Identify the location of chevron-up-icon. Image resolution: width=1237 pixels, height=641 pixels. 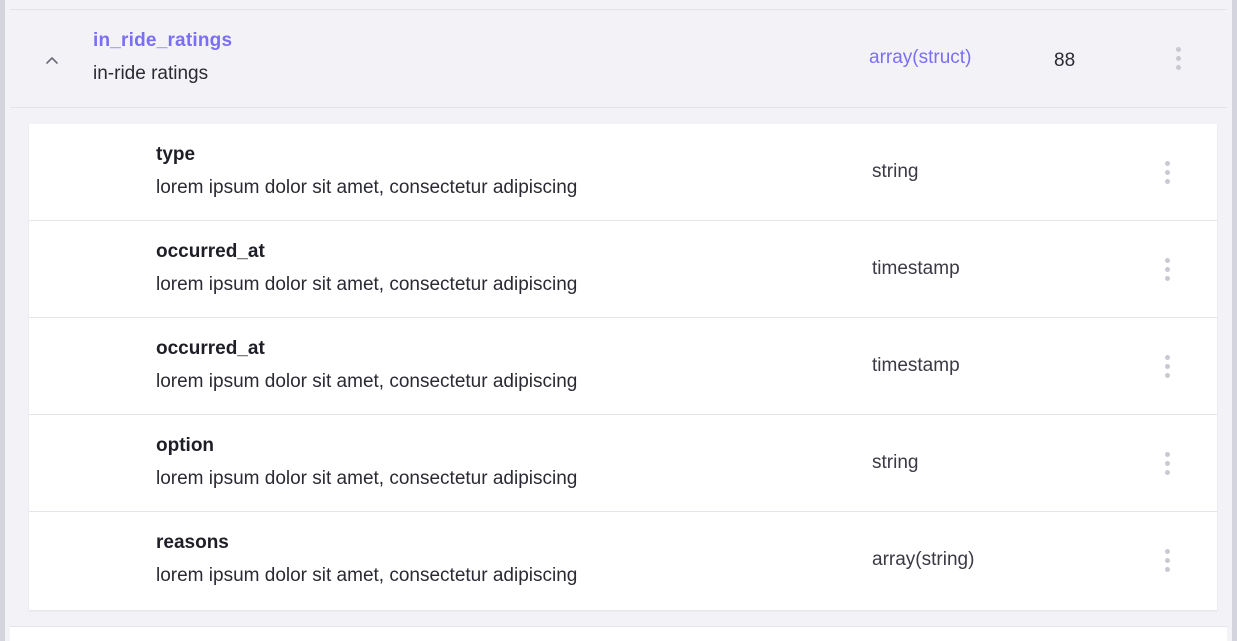
(52, 60).